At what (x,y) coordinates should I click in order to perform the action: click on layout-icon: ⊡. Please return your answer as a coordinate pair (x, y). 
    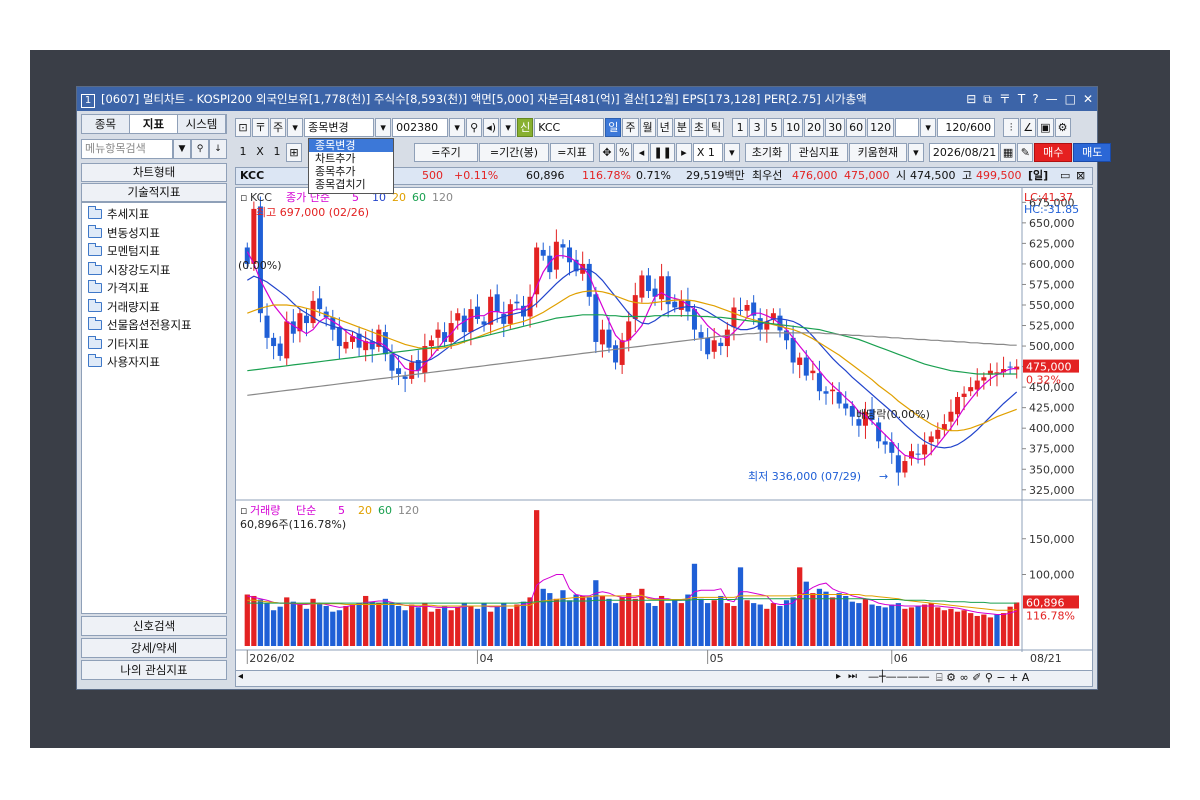
    Looking at the image, I should click on (243, 127).